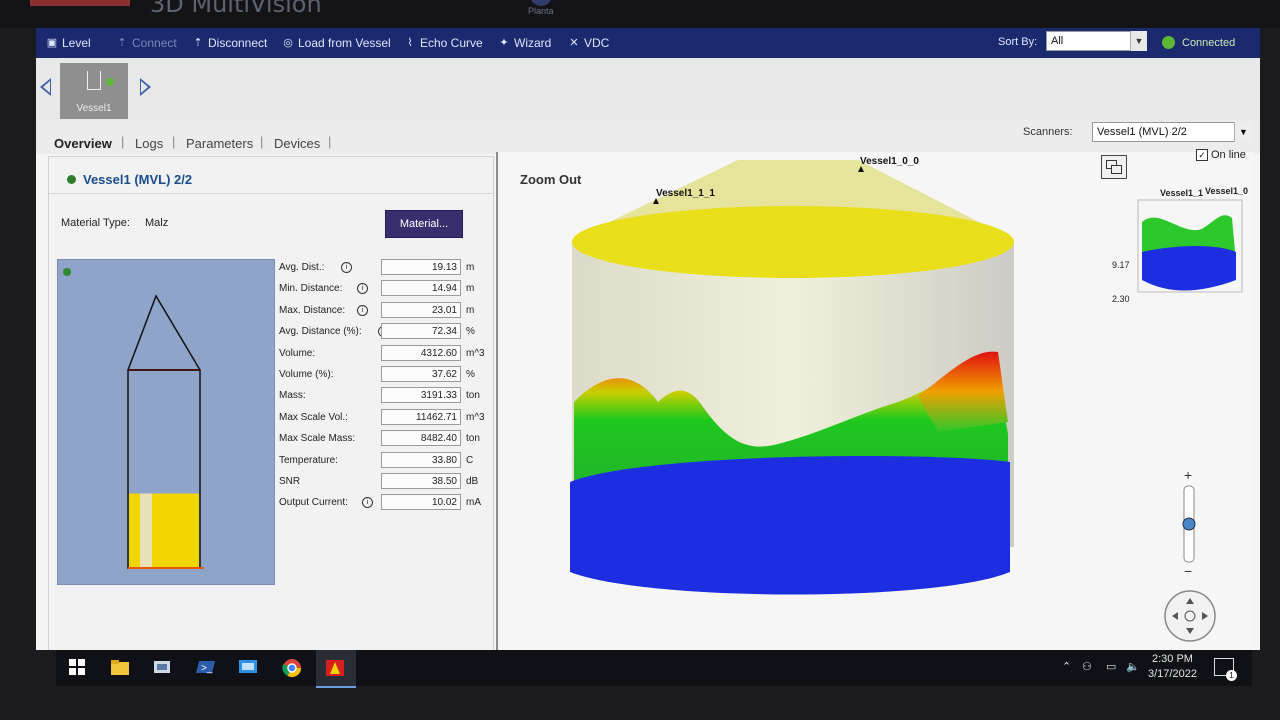  I want to click on reading-value: 10.02, so click(421, 502).